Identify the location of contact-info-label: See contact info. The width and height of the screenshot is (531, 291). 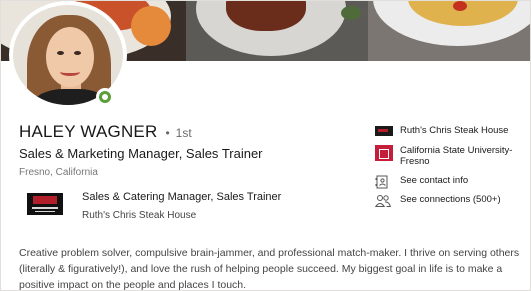
(434, 180).